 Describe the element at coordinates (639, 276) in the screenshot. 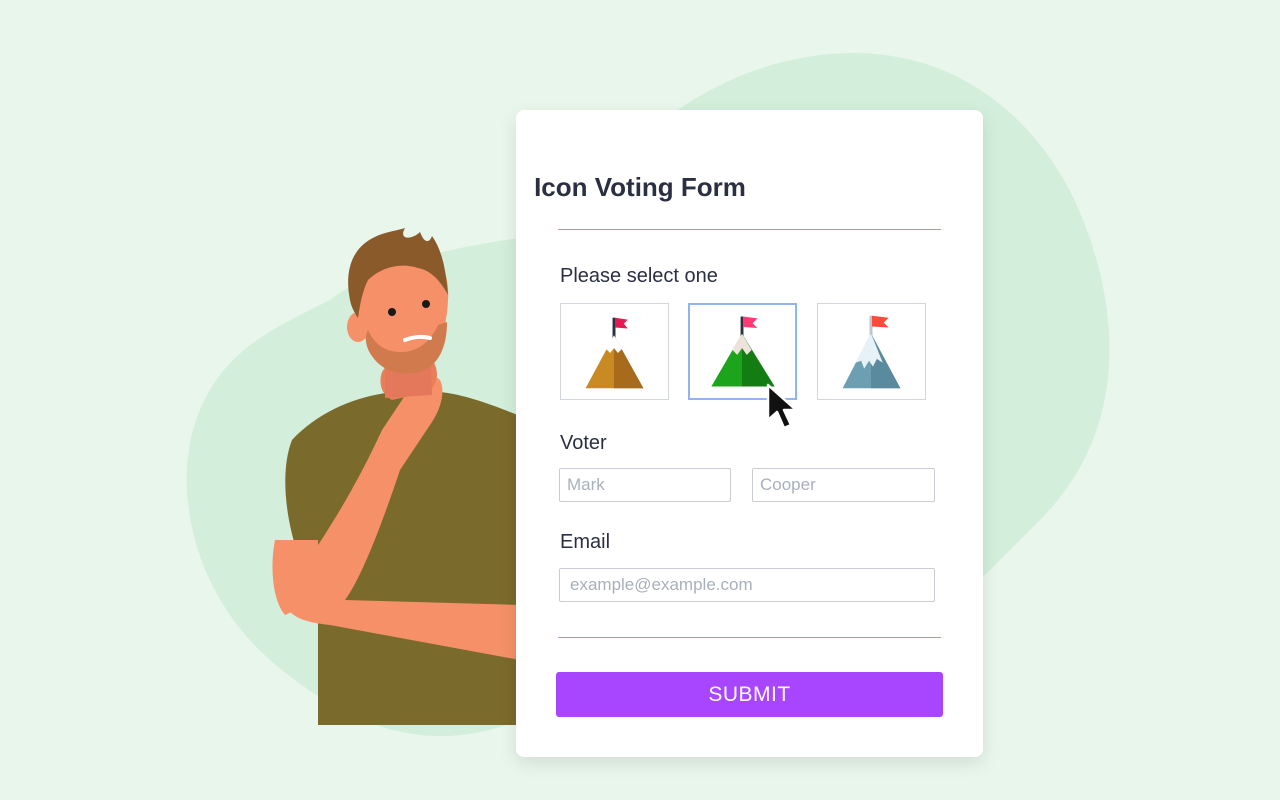

I see `select-one-label: Please select one` at that location.